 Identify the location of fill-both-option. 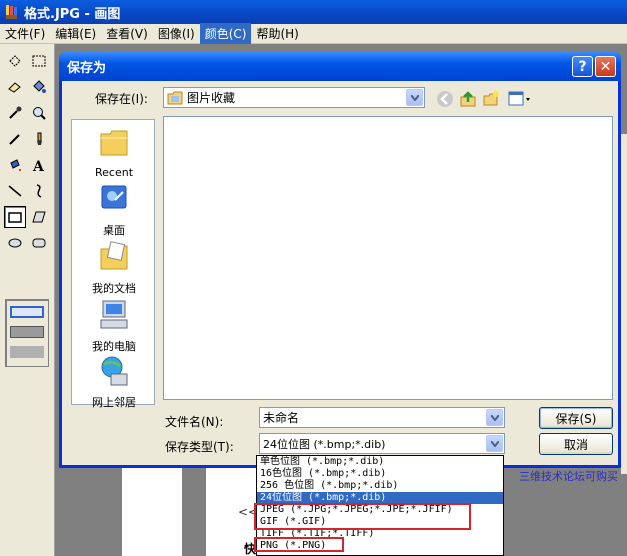
(27, 332).